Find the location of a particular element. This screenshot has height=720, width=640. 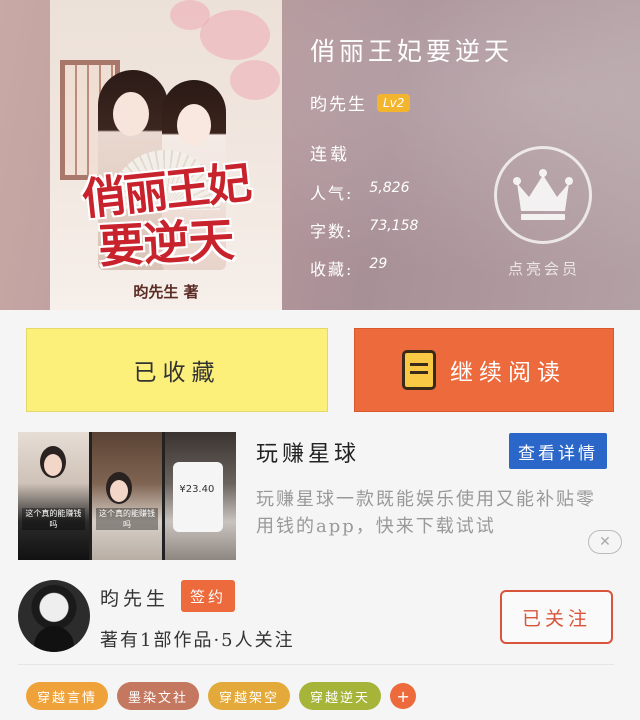

author-level-badge: Lv2 is located at coordinates (394, 102).